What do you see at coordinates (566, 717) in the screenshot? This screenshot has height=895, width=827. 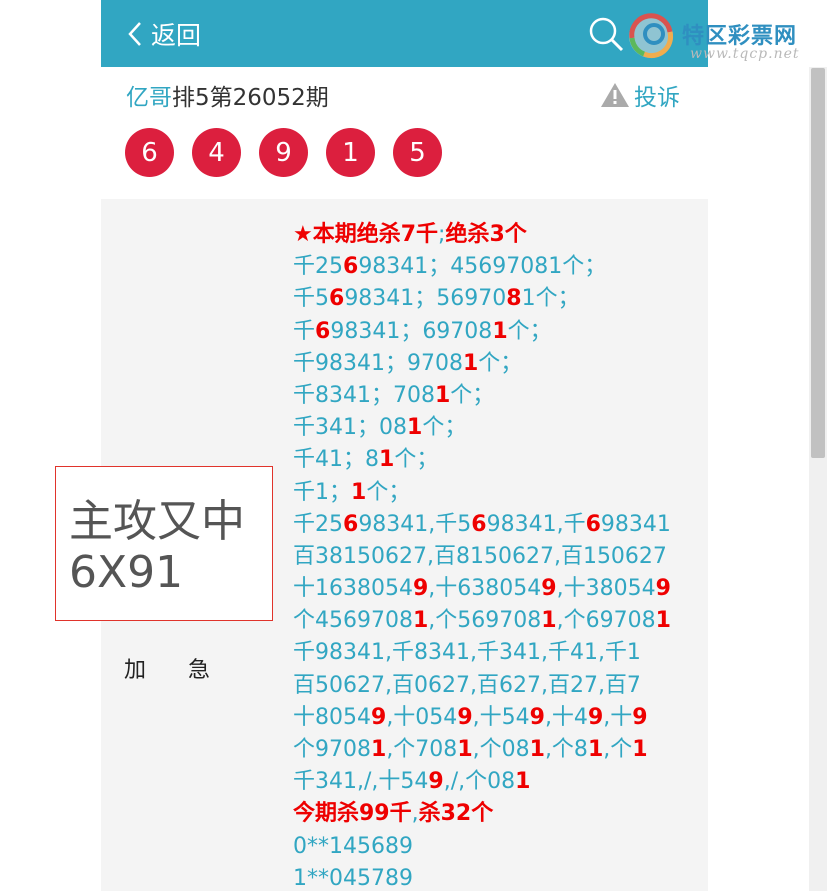 I see `plain-text: ,十4` at bounding box center [566, 717].